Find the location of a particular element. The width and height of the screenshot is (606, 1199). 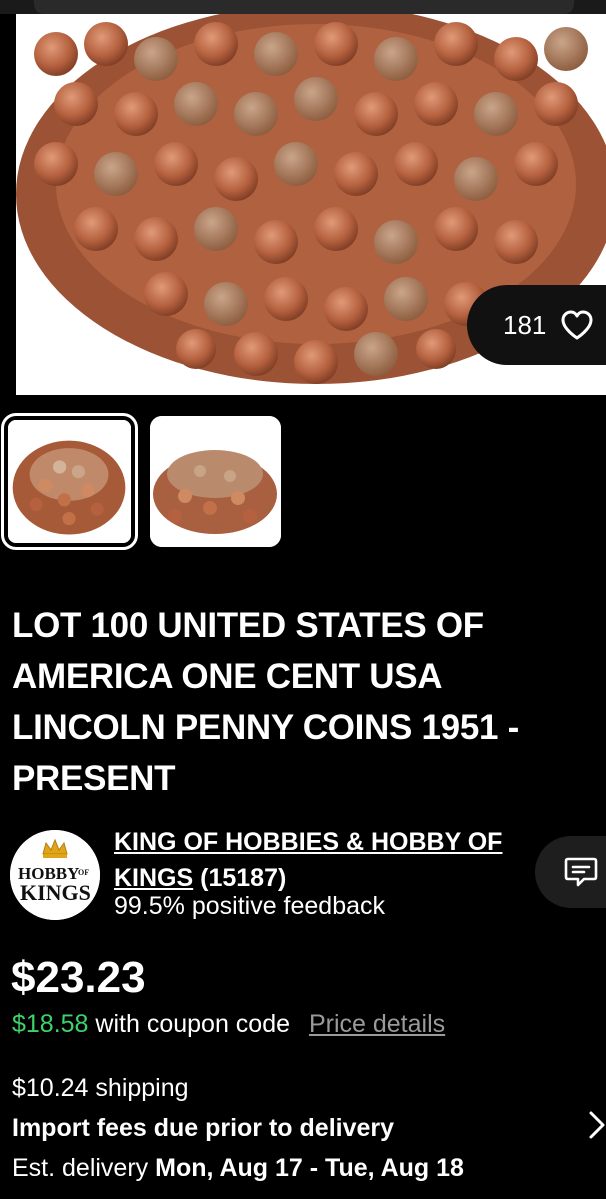

chevron-right-icon is located at coordinates (597, 1125).